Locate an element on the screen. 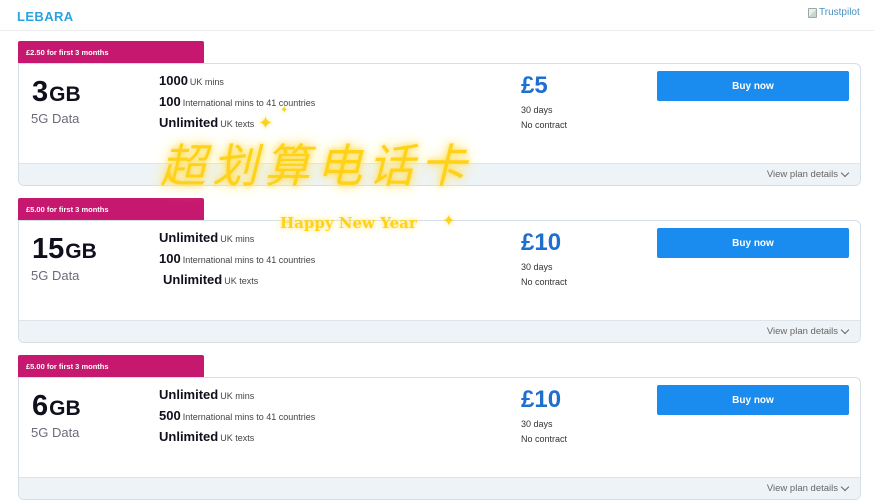  plan-price: £5 is located at coordinates (534, 85).